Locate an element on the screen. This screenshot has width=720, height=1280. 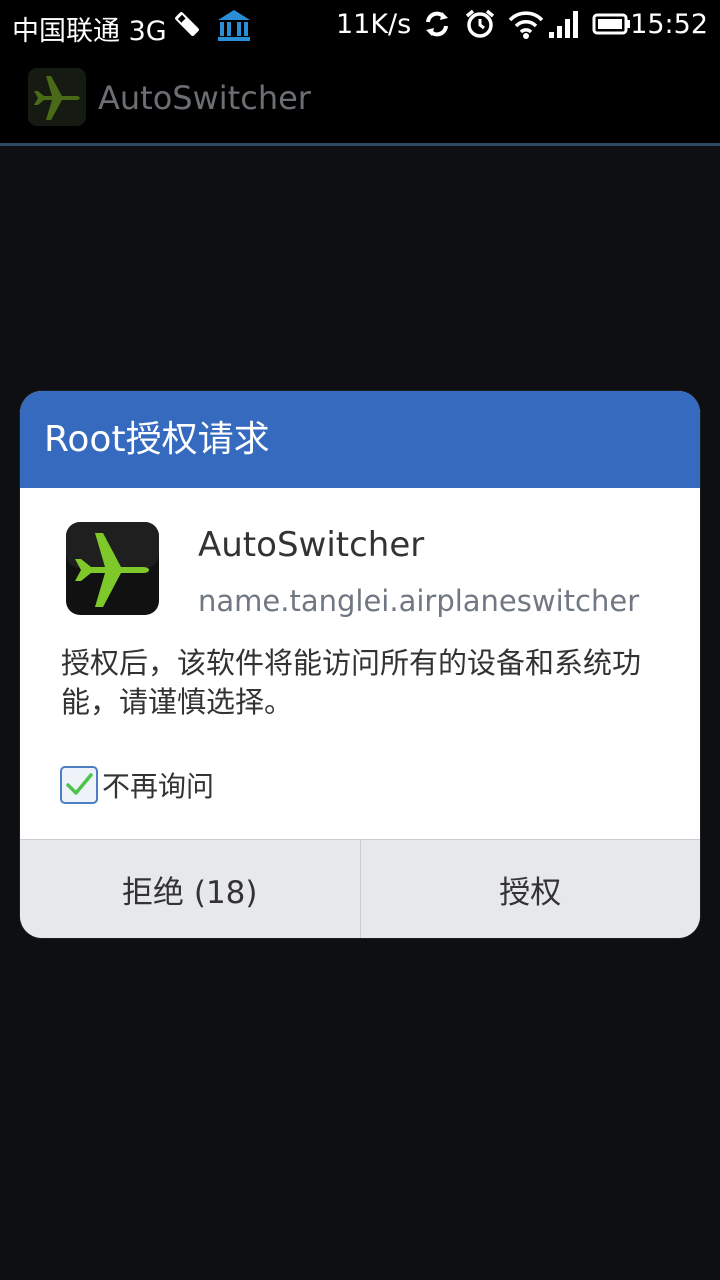
dialog-button-bar: 拒绝 (18) 授权 is located at coordinates (360, 888).